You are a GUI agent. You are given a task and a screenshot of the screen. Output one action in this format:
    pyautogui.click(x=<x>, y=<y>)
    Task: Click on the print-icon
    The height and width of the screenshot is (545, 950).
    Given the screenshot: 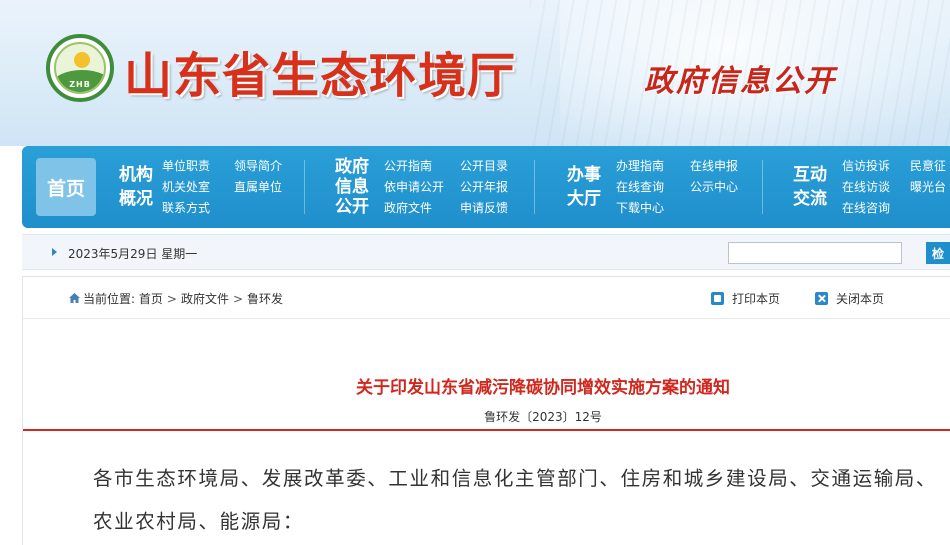 What is the action you would take?
    pyautogui.click(x=717, y=298)
    